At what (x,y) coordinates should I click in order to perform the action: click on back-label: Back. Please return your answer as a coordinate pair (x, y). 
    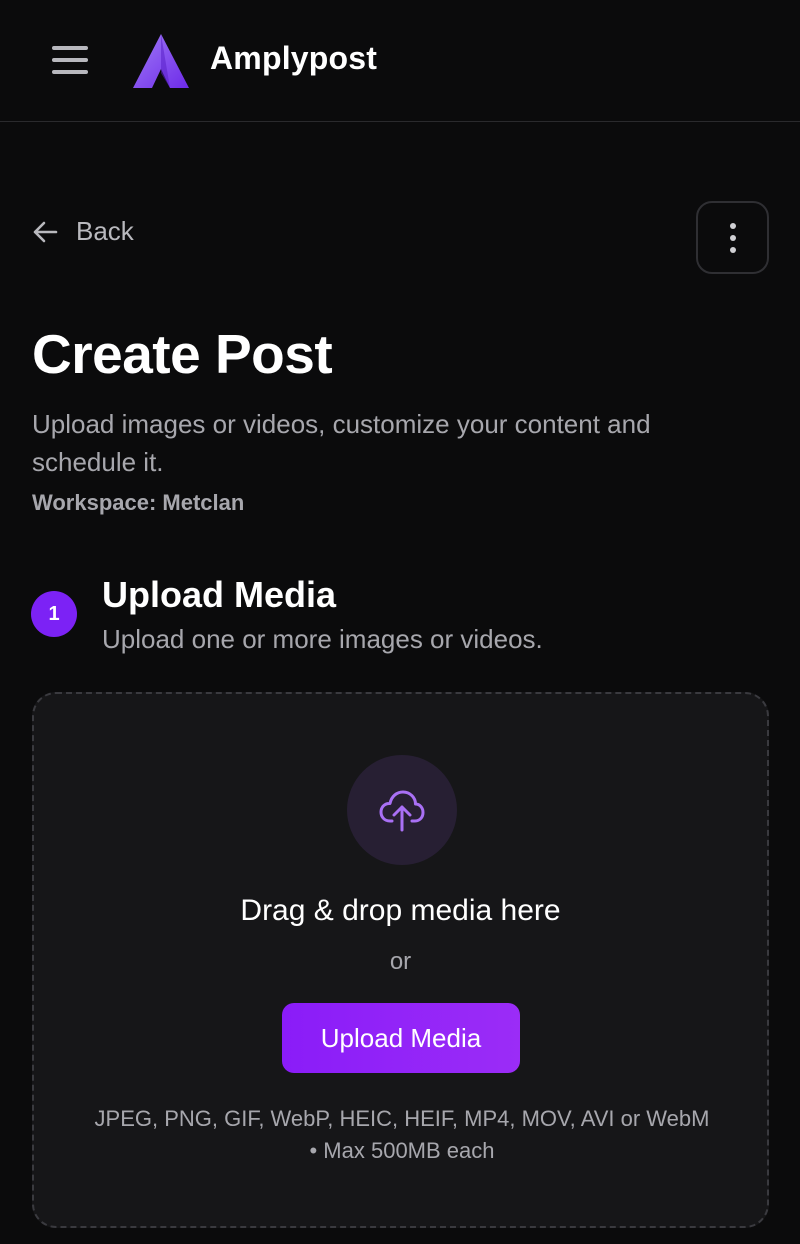
    Looking at the image, I should click on (105, 231).